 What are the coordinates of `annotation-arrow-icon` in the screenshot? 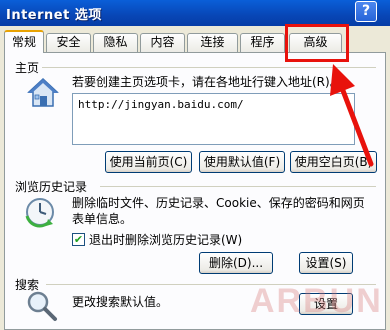 It's located at (352, 115).